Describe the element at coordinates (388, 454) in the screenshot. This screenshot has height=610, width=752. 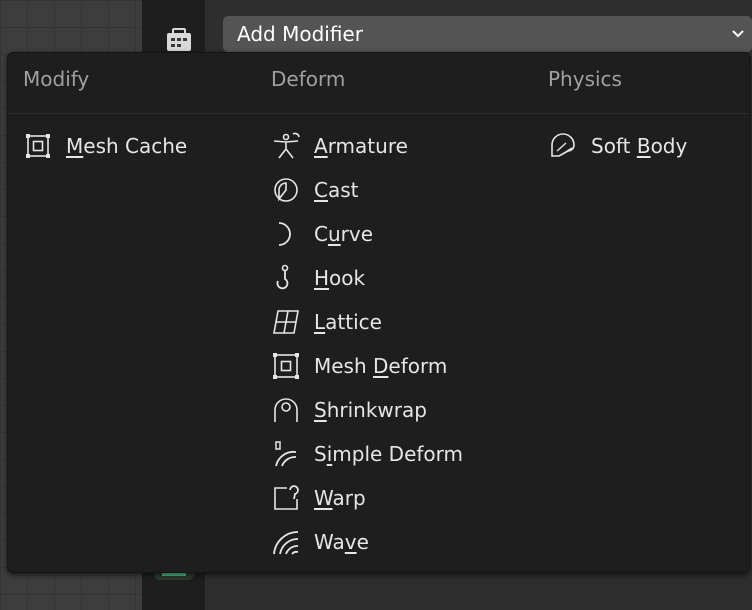
I see `menu-item-label: Simple Deform` at that location.